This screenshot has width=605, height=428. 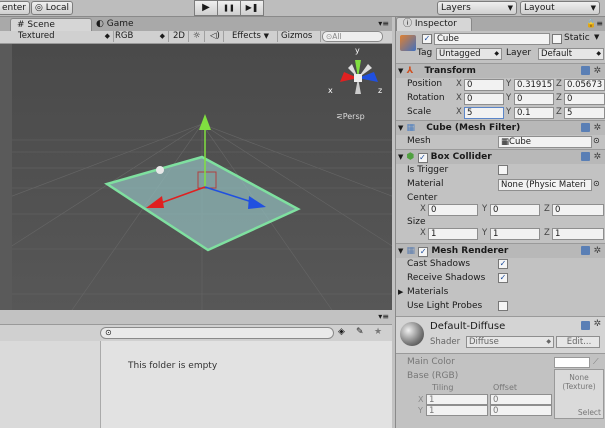 What do you see at coordinates (400, 292) in the screenshot?
I see `foldout-icon: ▶` at bounding box center [400, 292].